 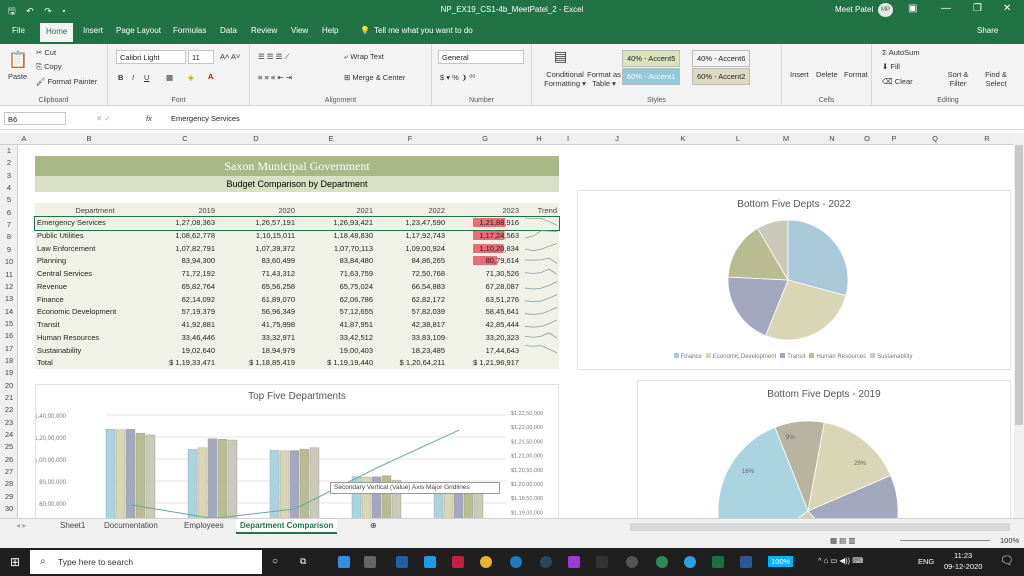 What do you see at coordinates (421, 311) in the screenshot?
I see `value-cell: 57,82,039` at bounding box center [421, 311].